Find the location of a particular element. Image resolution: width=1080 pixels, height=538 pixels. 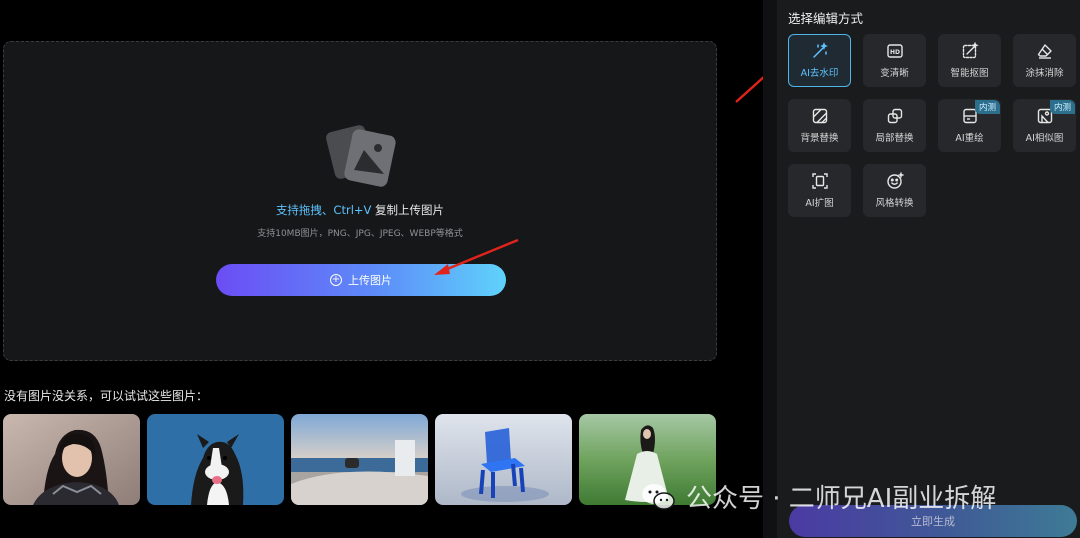

upload-formats-note: 支持10MB图片，PNG、JPG、JPEG、WEBP等格式 is located at coordinates (360, 234).